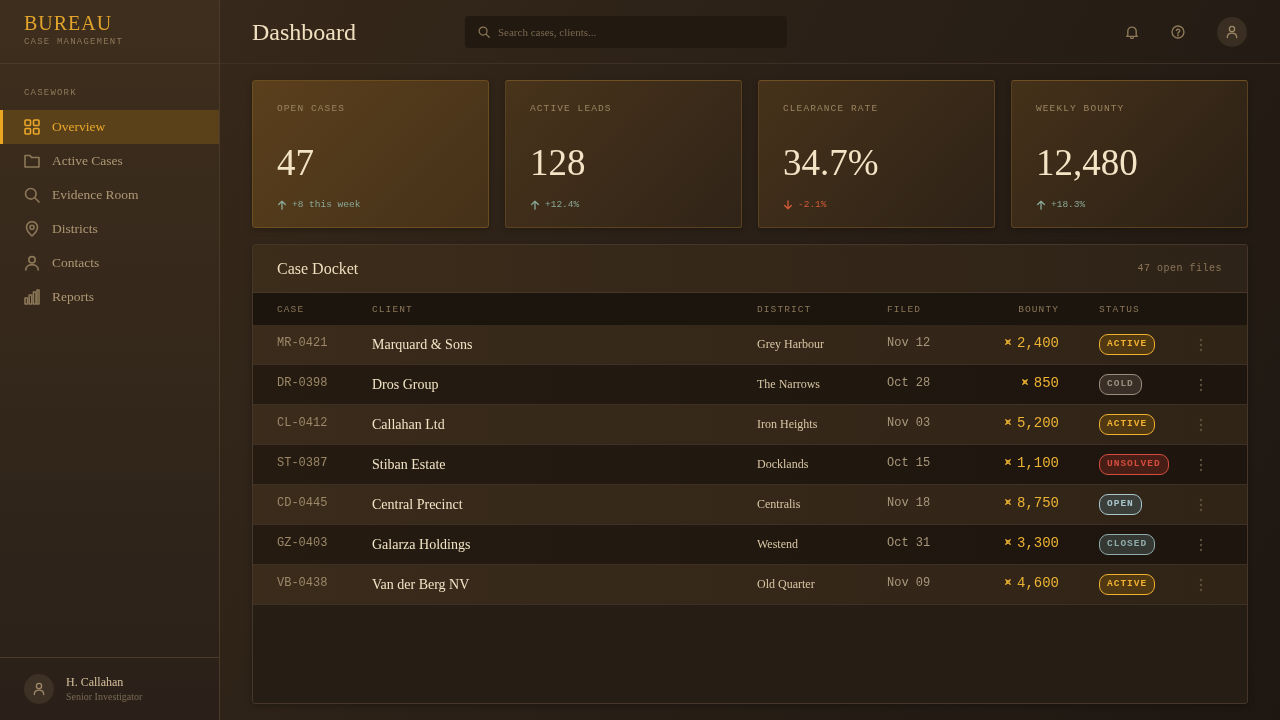 This screenshot has height=720, width=1280. What do you see at coordinates (909, 502) in the screenshot?
I see `filed-date: Nov 18` at bounding box center [909, 502].